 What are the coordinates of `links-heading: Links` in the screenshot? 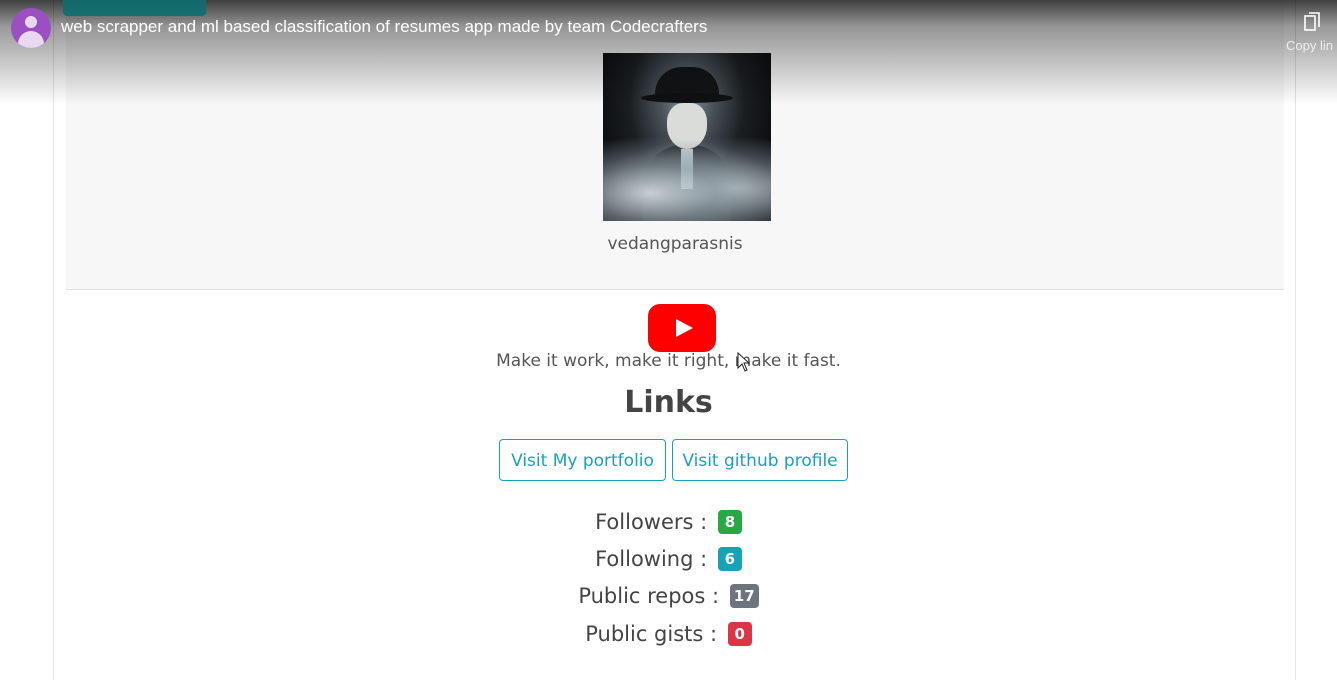 It's located at (668, 402).